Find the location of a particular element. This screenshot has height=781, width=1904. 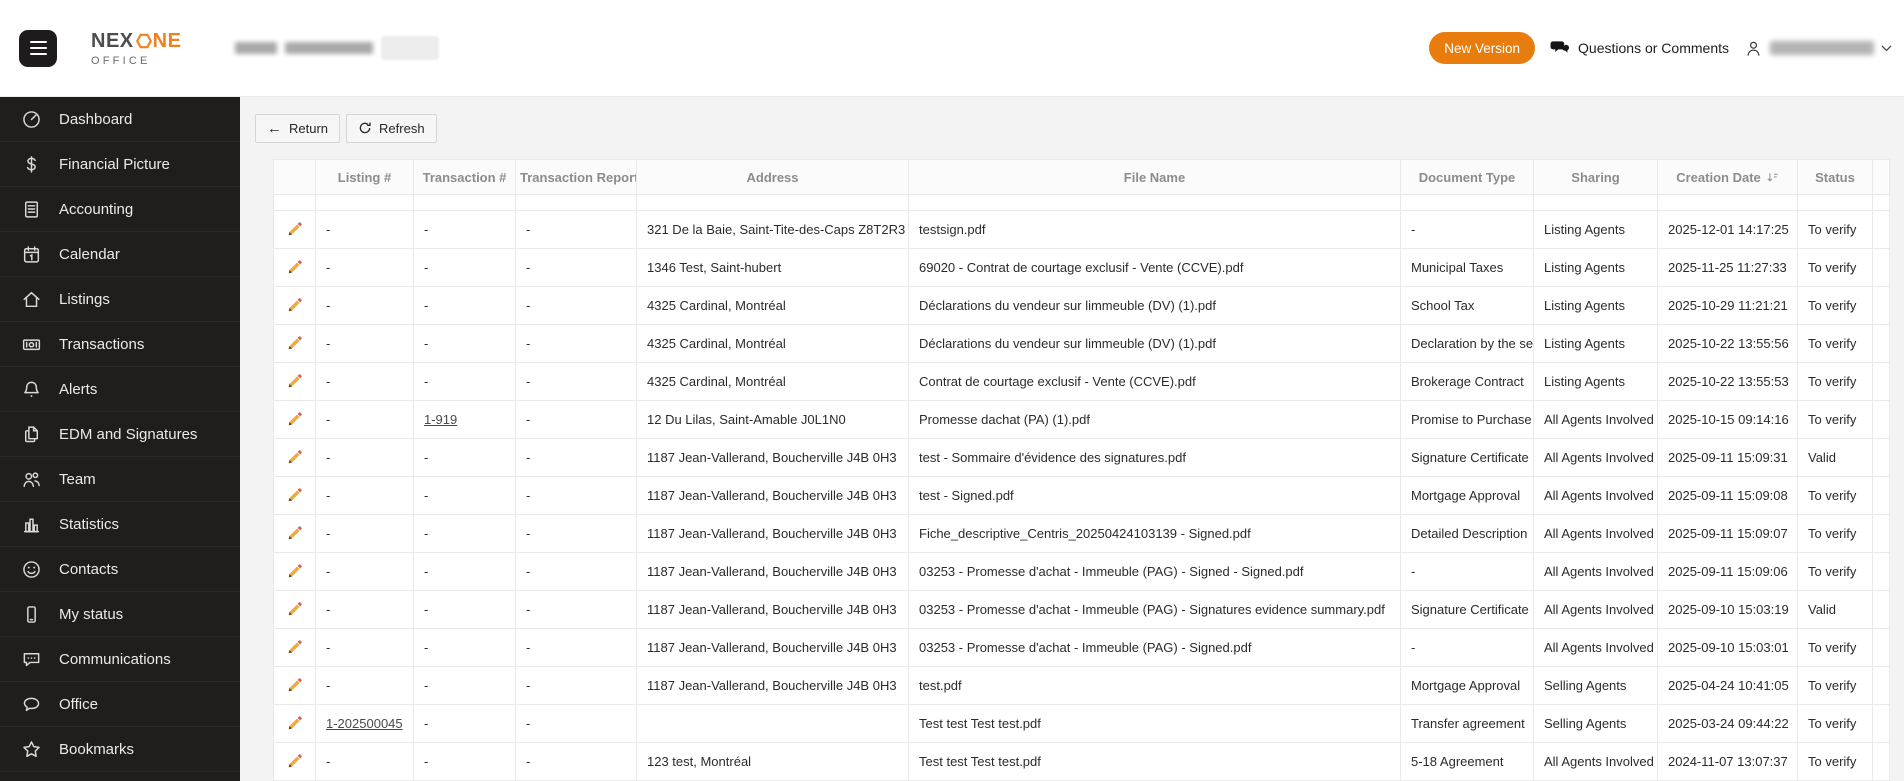

sidebar-item-bookmarks: Bookmarks is located at coordinates (120, 749).